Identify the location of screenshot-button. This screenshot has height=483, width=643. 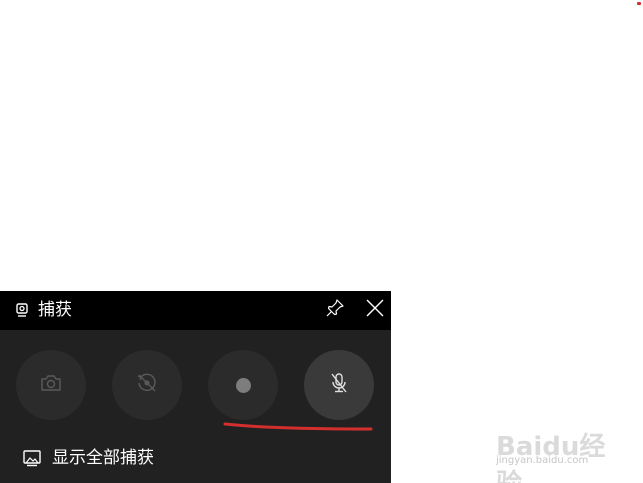
(51, 385).